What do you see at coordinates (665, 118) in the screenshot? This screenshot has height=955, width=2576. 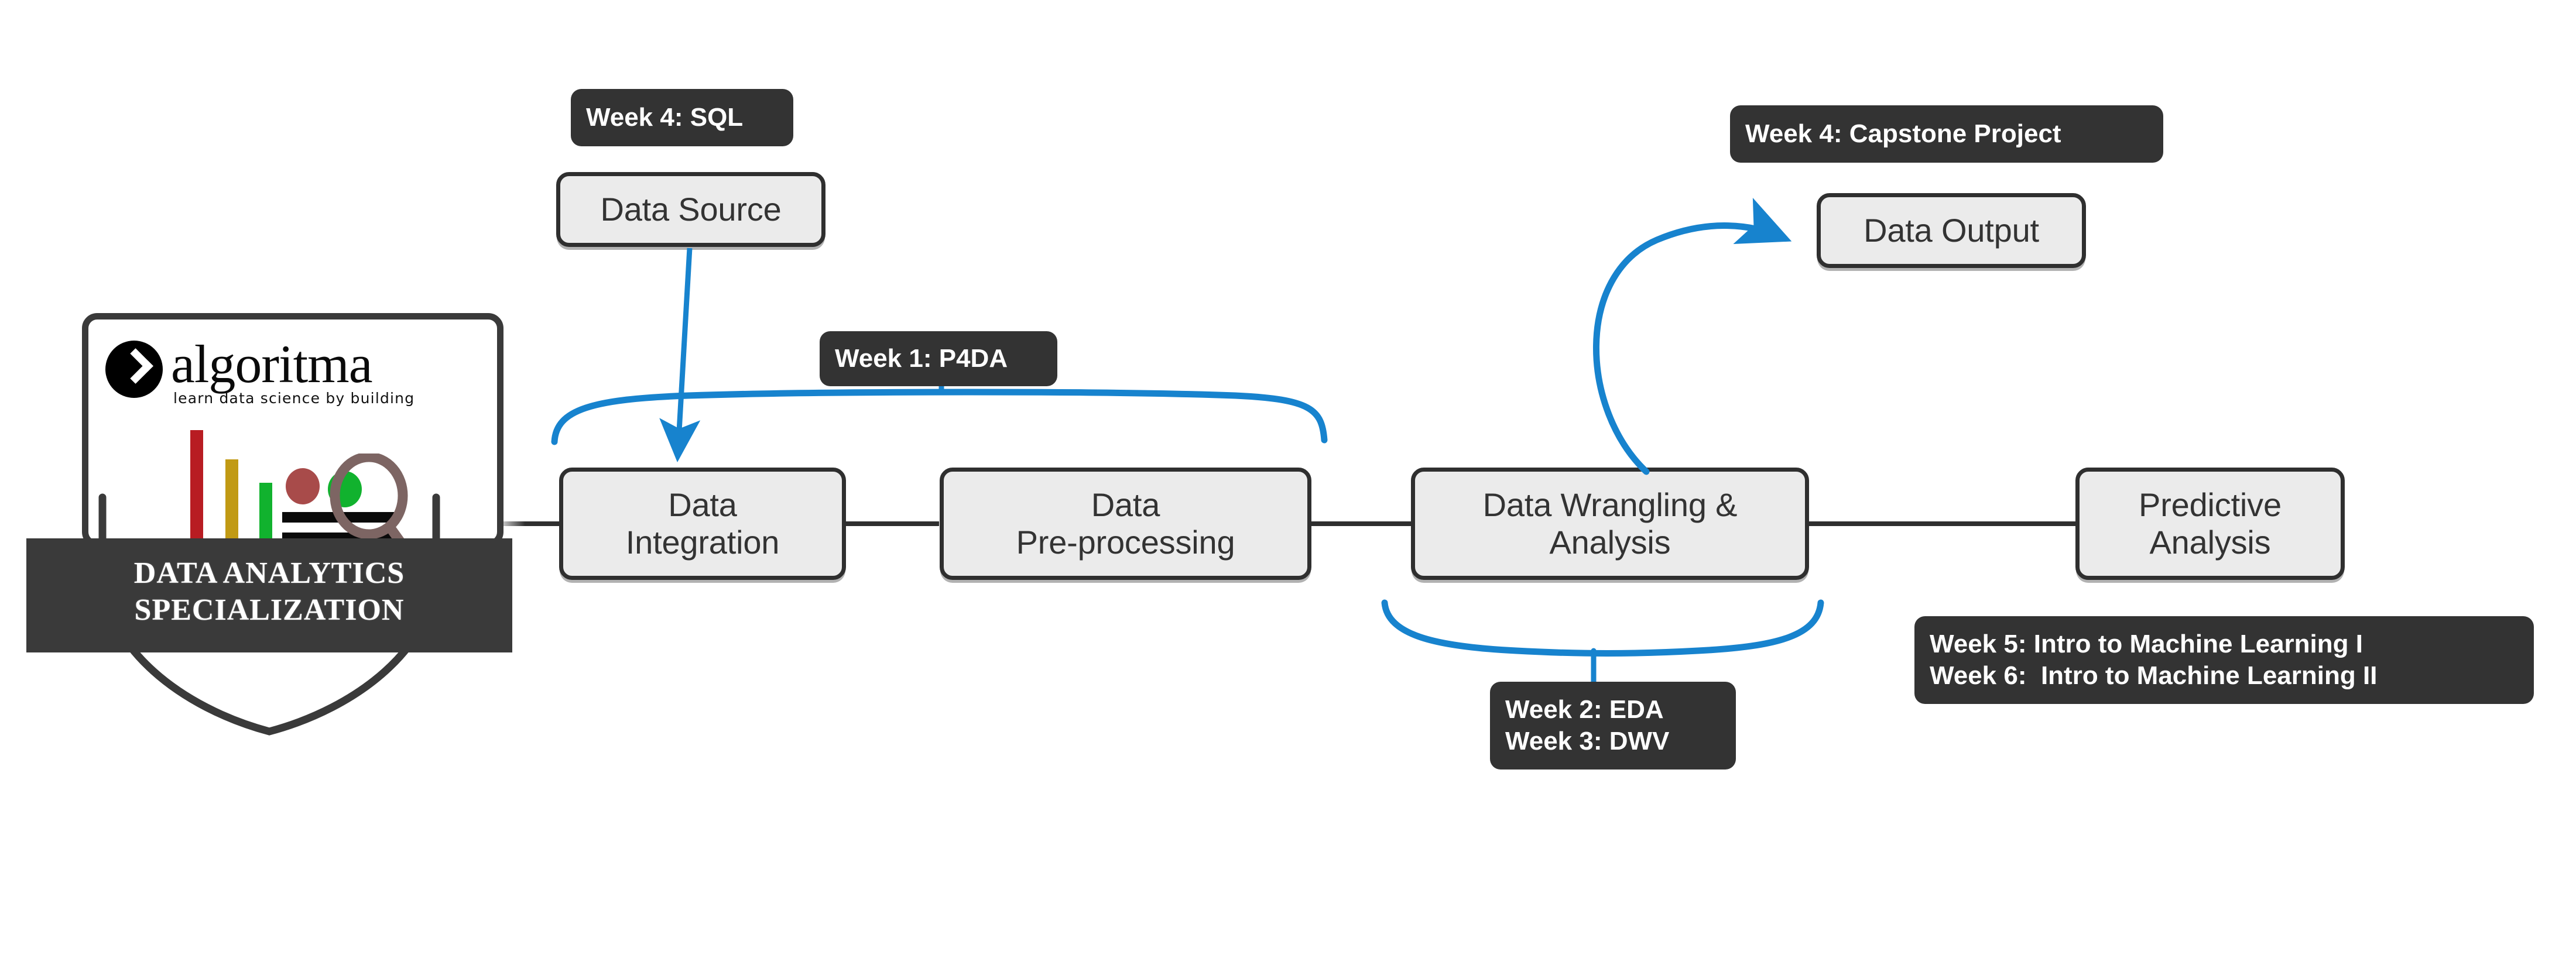 I see `label-week4-sql-text: Week 4: SQL` at bounding box center [665, 118].